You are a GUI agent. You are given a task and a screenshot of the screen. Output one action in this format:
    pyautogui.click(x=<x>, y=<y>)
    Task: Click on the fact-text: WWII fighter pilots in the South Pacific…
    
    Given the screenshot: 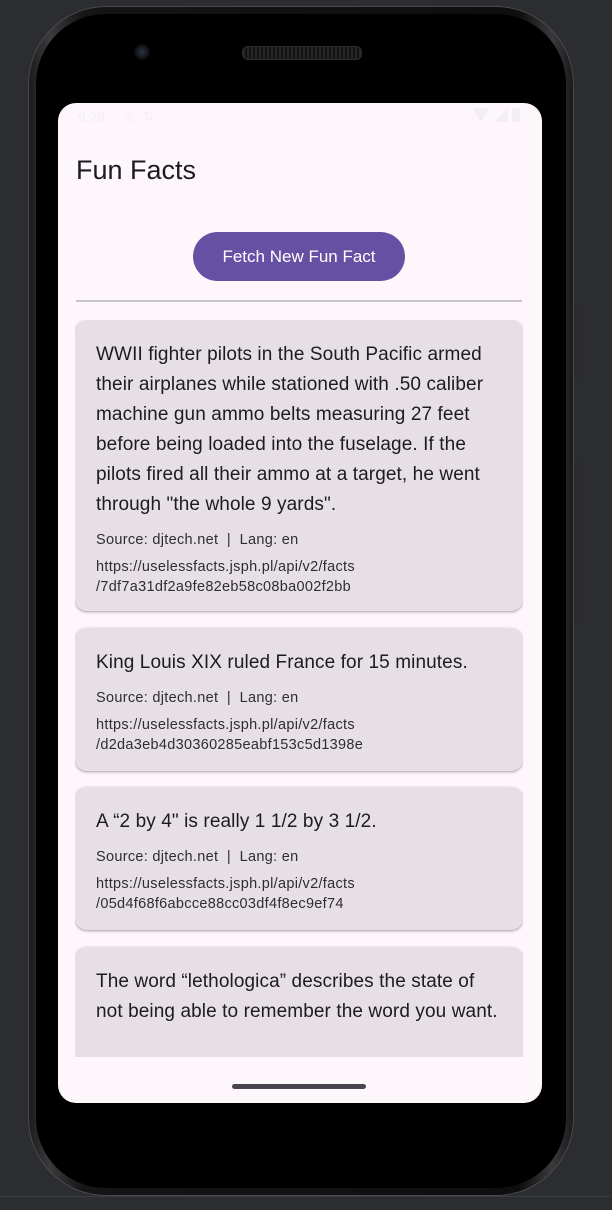 What is the action you would take?
    pyautogui.click(x=290, y=429)
    